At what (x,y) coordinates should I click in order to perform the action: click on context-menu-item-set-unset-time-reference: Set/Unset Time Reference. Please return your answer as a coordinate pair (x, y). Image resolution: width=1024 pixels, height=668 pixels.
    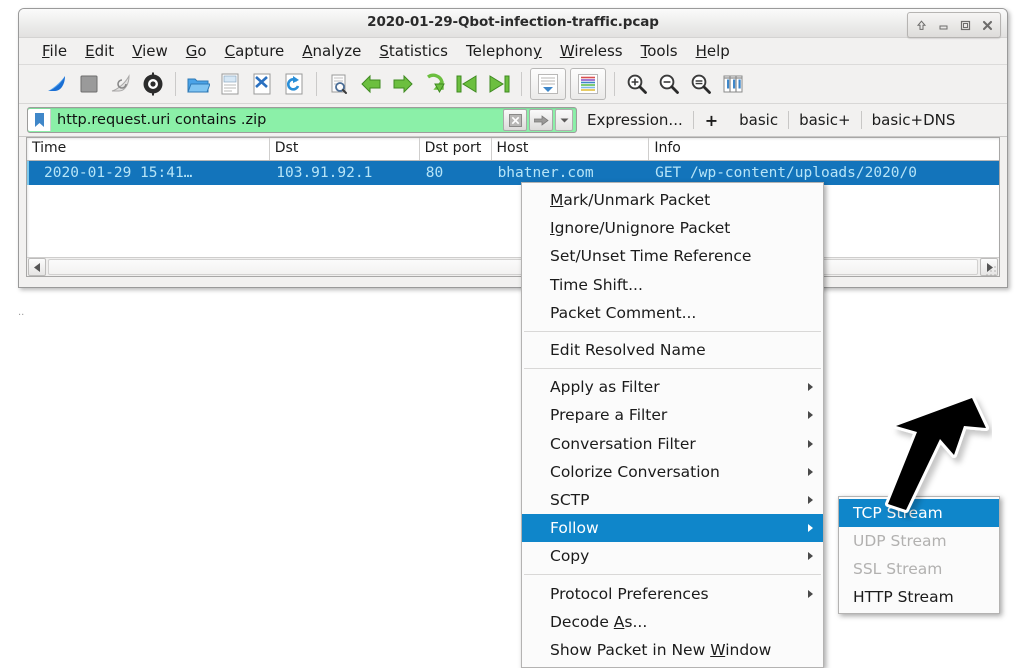
    Looking at the image, I should click on (672, 256).